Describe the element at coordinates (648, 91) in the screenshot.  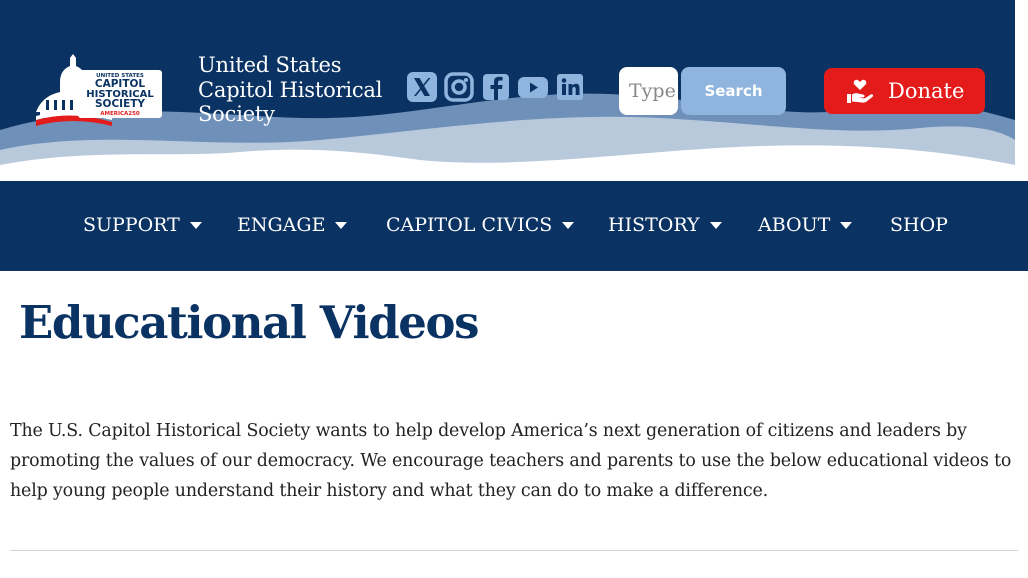
I see `search-input` at that location.